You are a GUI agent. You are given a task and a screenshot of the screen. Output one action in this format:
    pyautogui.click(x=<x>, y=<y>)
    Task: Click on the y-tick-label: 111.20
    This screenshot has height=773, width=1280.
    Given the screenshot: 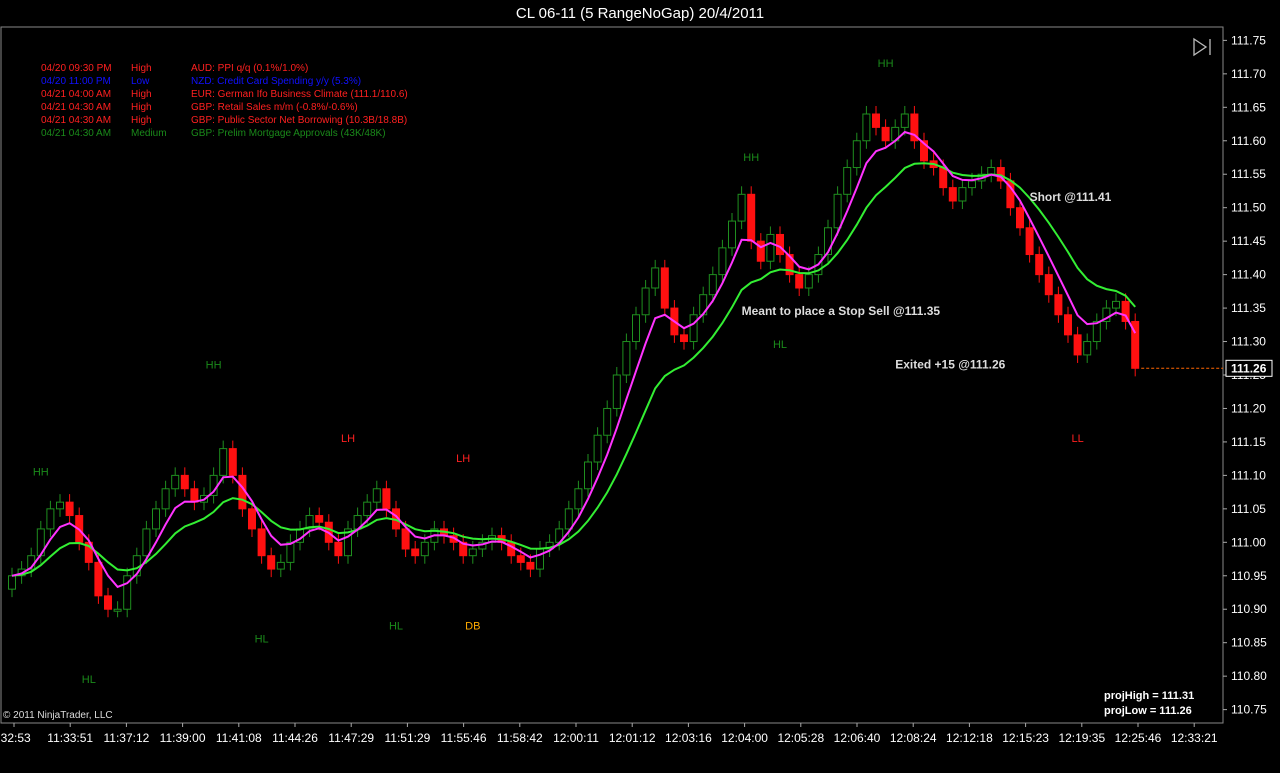 What is the action you would take?
    pyautogui.click(x=1248, y=408)
    